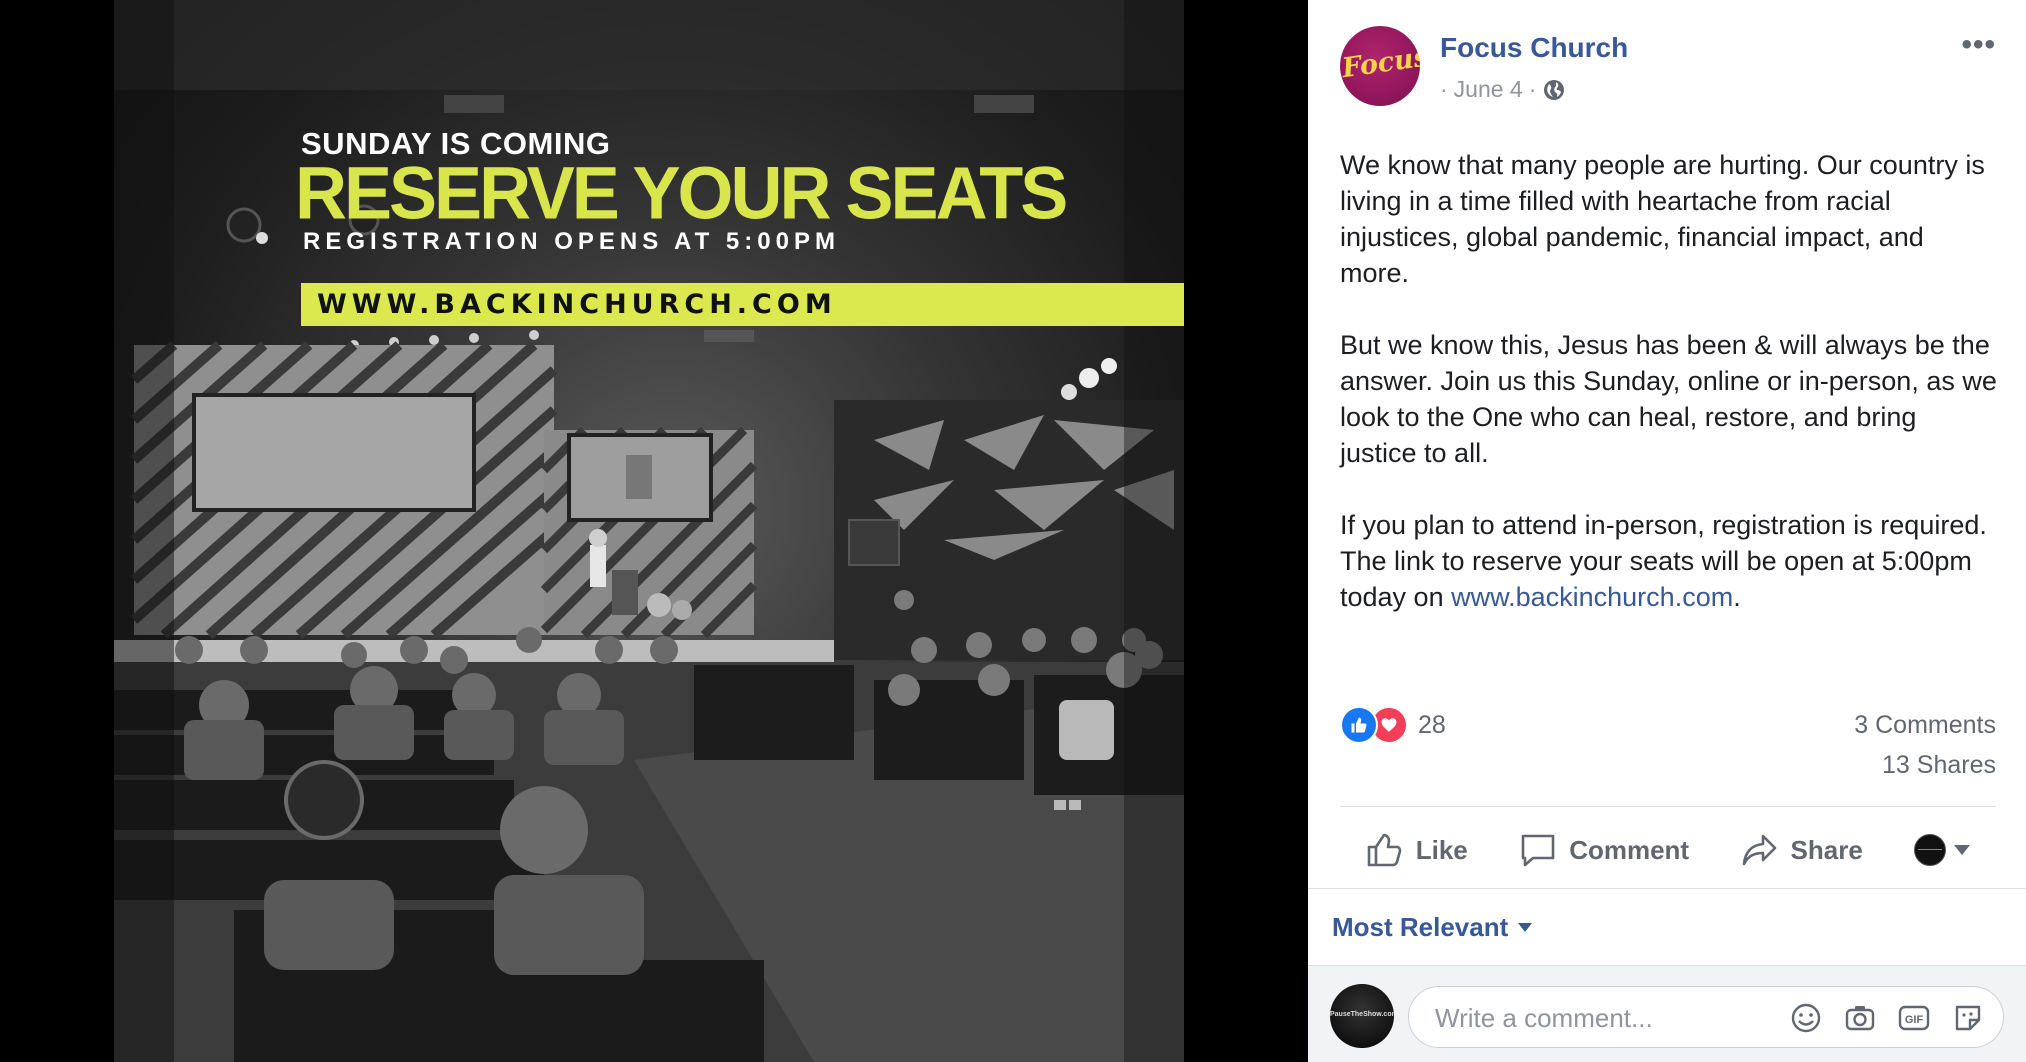  I want to click on reactions-summary: 28, so click(1393, 725).